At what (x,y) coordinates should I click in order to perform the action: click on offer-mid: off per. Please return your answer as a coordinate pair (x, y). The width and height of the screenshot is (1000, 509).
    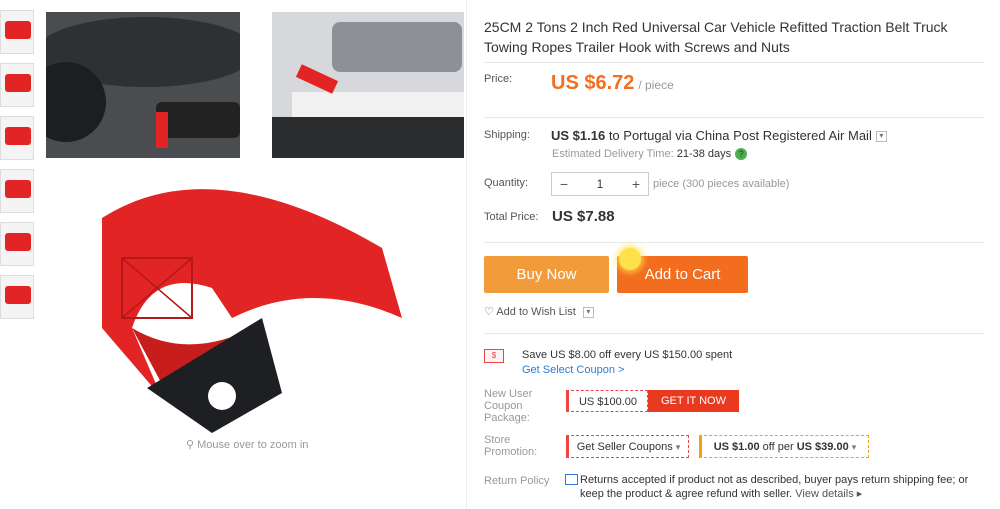
    Looking at the image, I should click on (778, 447).